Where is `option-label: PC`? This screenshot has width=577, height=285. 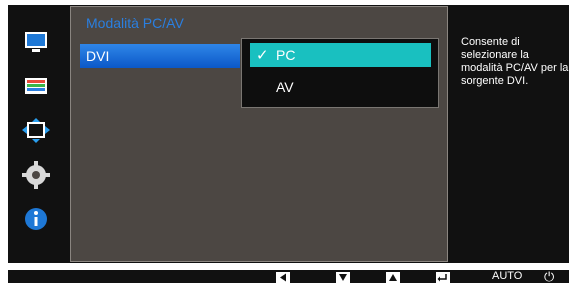
option-label: PC is located at coordinates (286, 55).